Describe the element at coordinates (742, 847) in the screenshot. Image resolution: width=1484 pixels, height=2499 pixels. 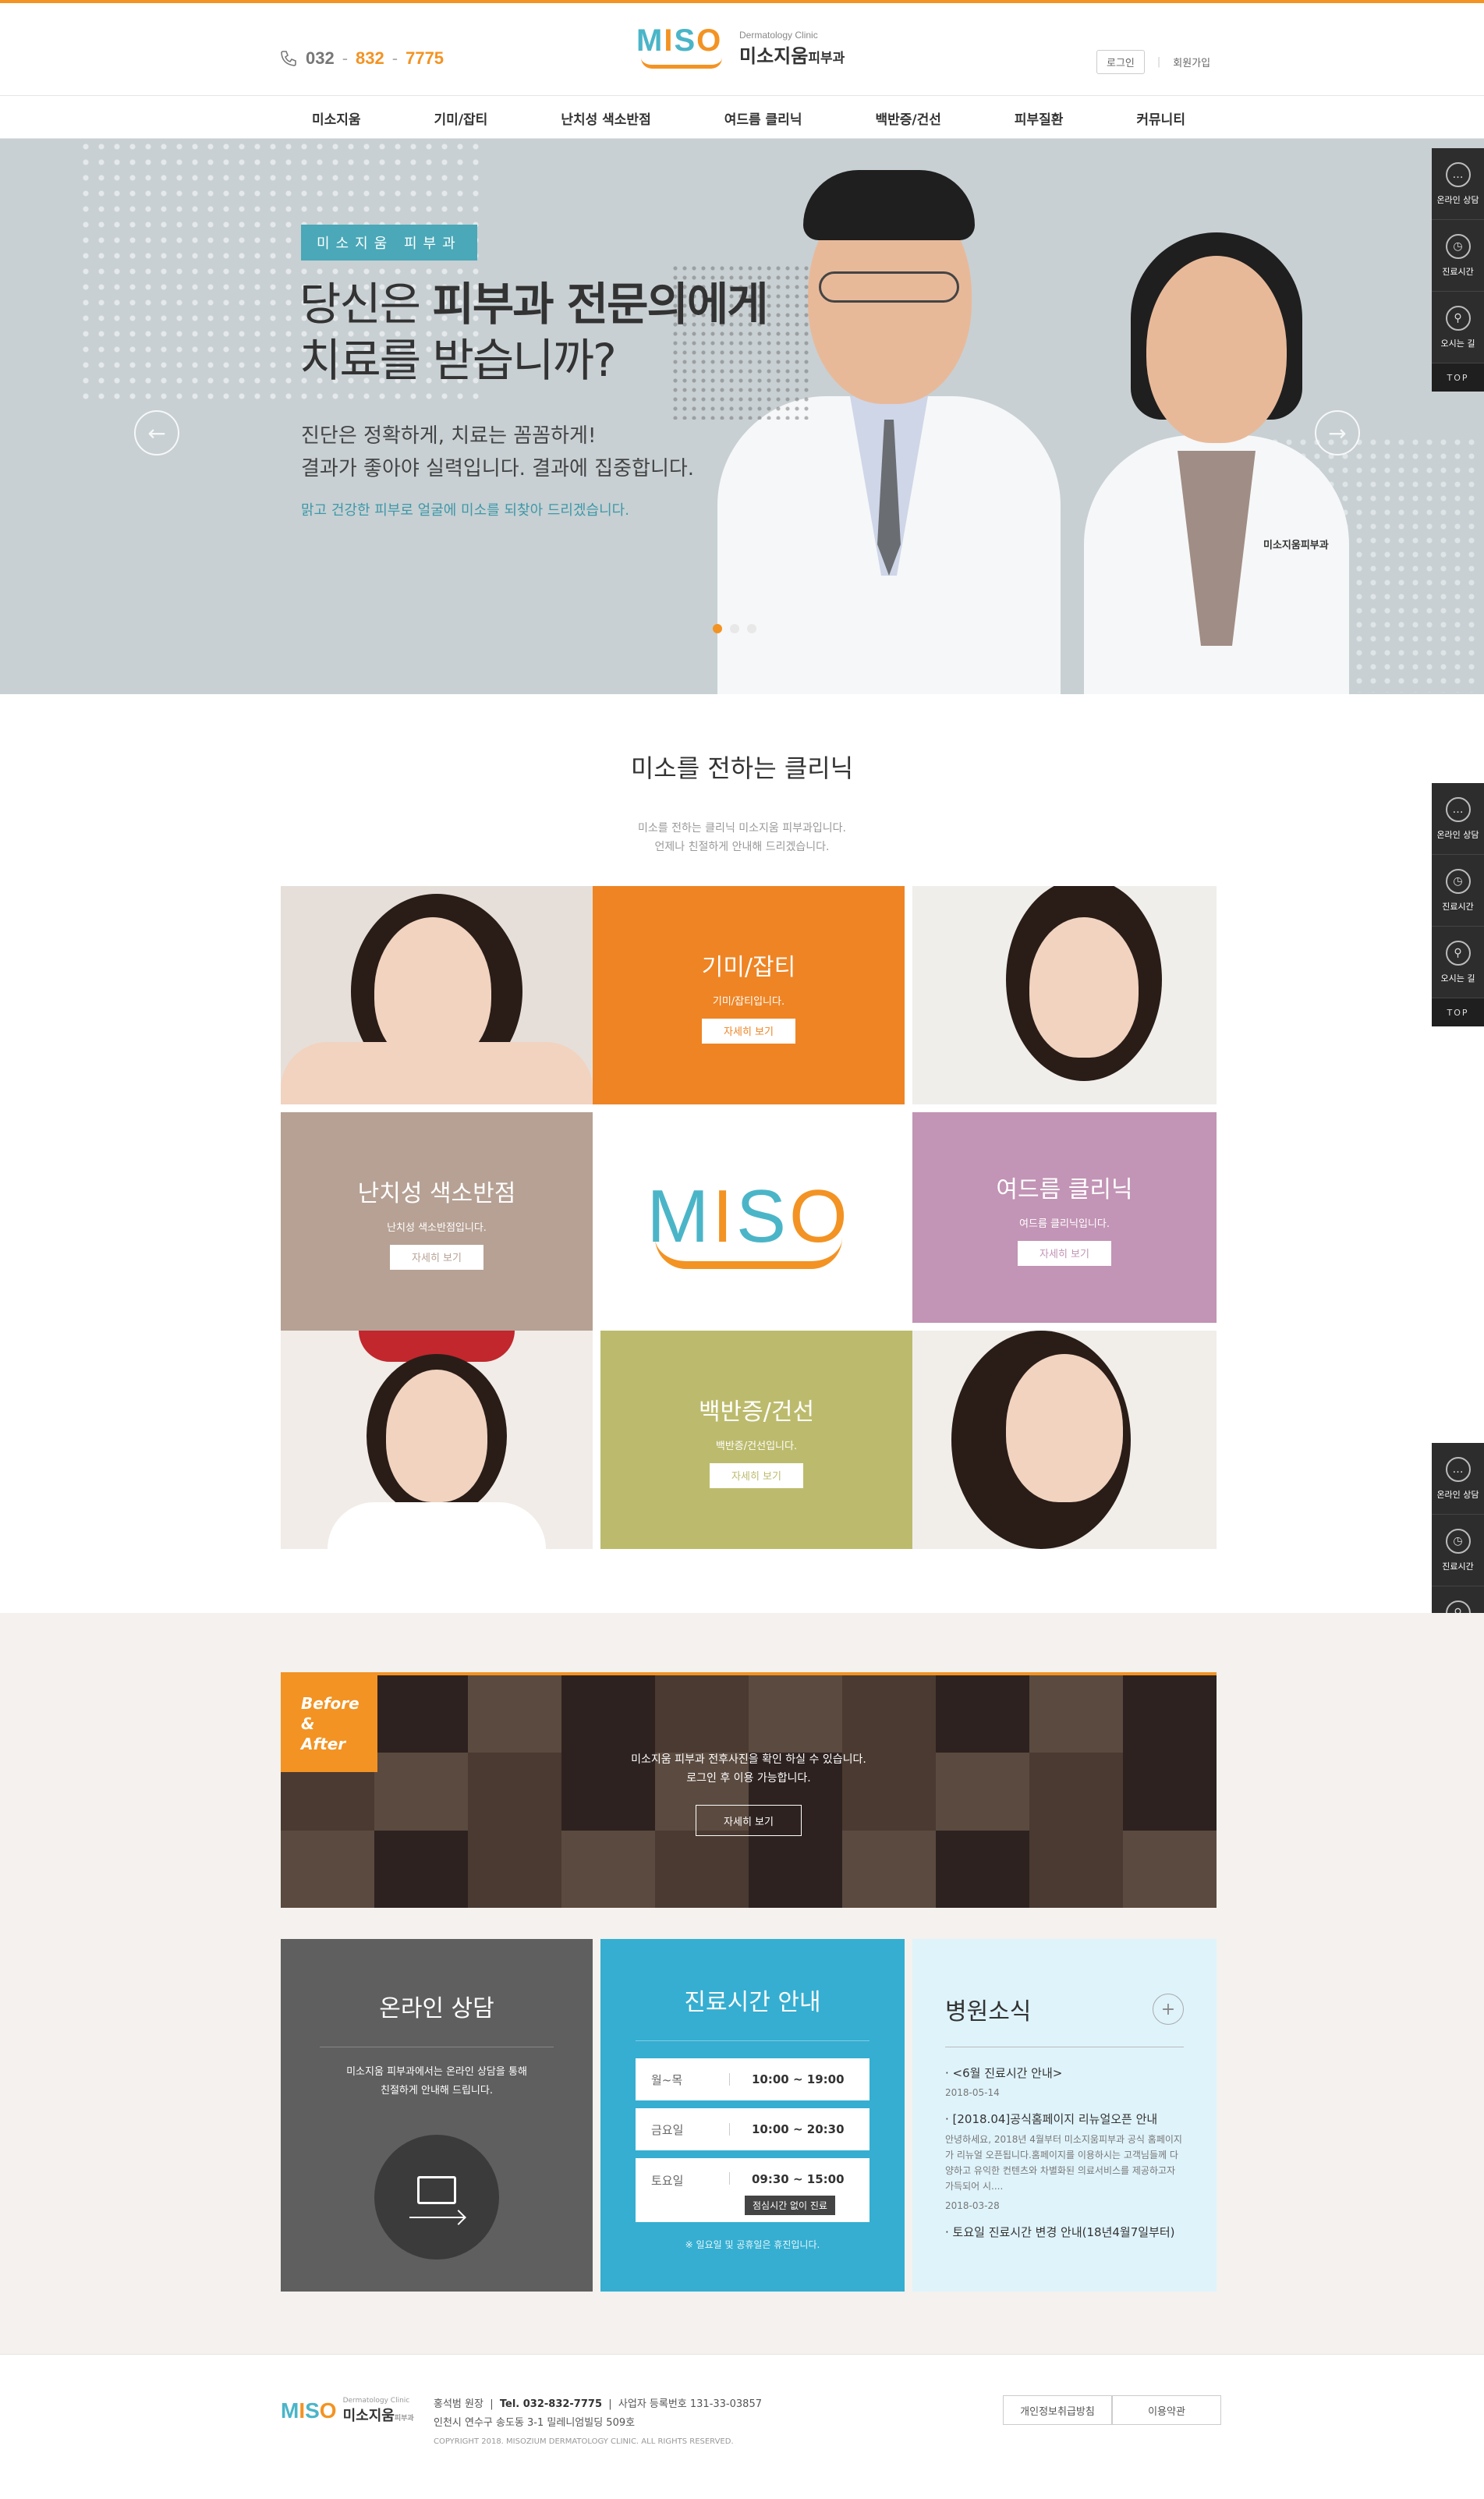
I see `clinic-desc-line: 언제나 친절하게 안내해 드리겠습니다.` at that location.